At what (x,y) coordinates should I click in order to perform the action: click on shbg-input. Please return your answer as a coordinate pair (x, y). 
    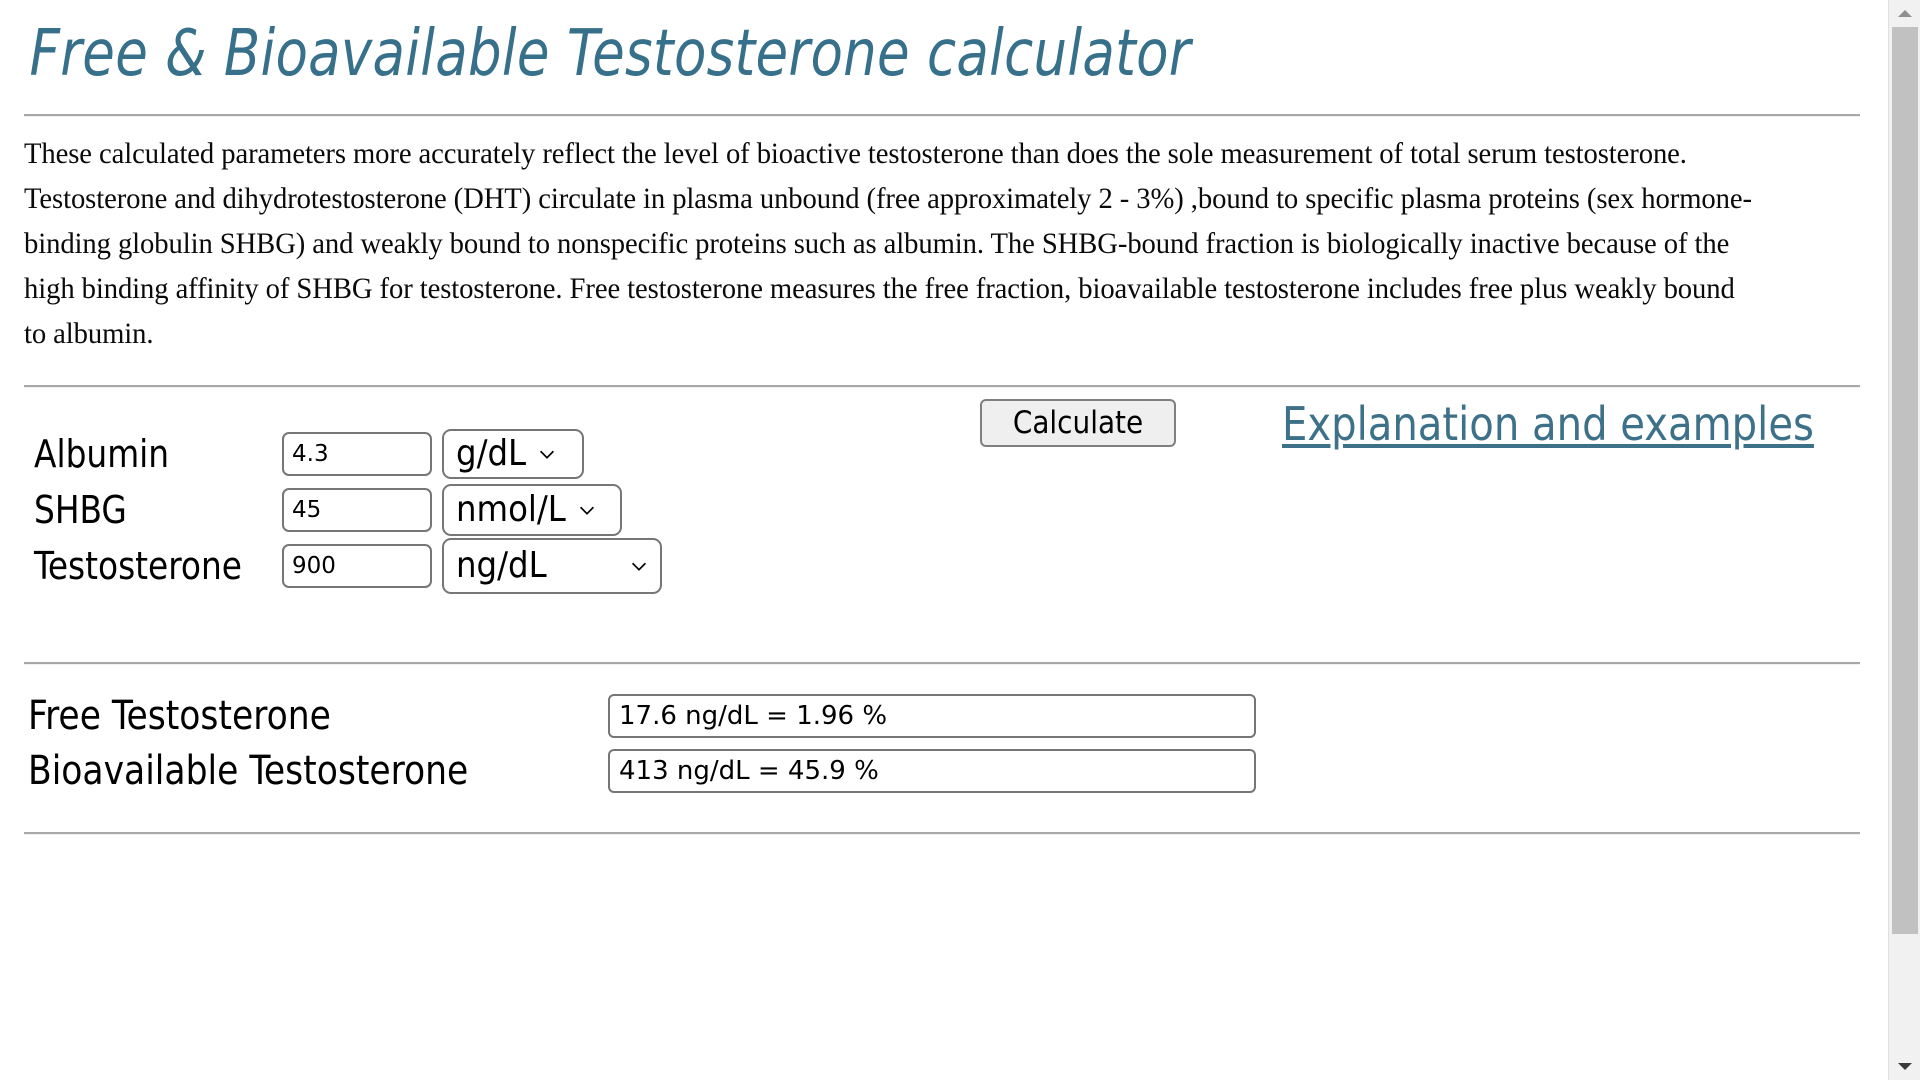
    Looking at the image, I should click on (357, 510).